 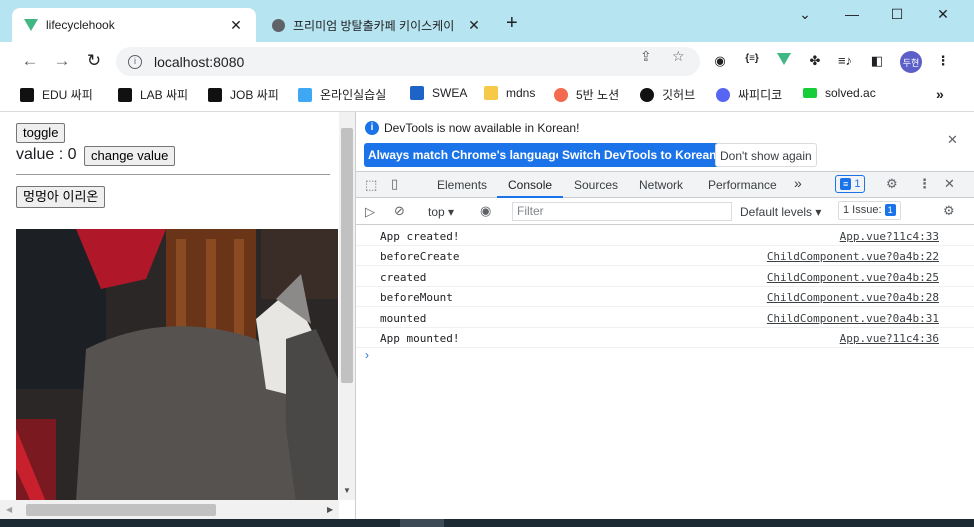 What do you see at coordinates (371, 185) in the screenshot?
I see `inspect-element-icon: ⬚` at bounding box center [371, 185].